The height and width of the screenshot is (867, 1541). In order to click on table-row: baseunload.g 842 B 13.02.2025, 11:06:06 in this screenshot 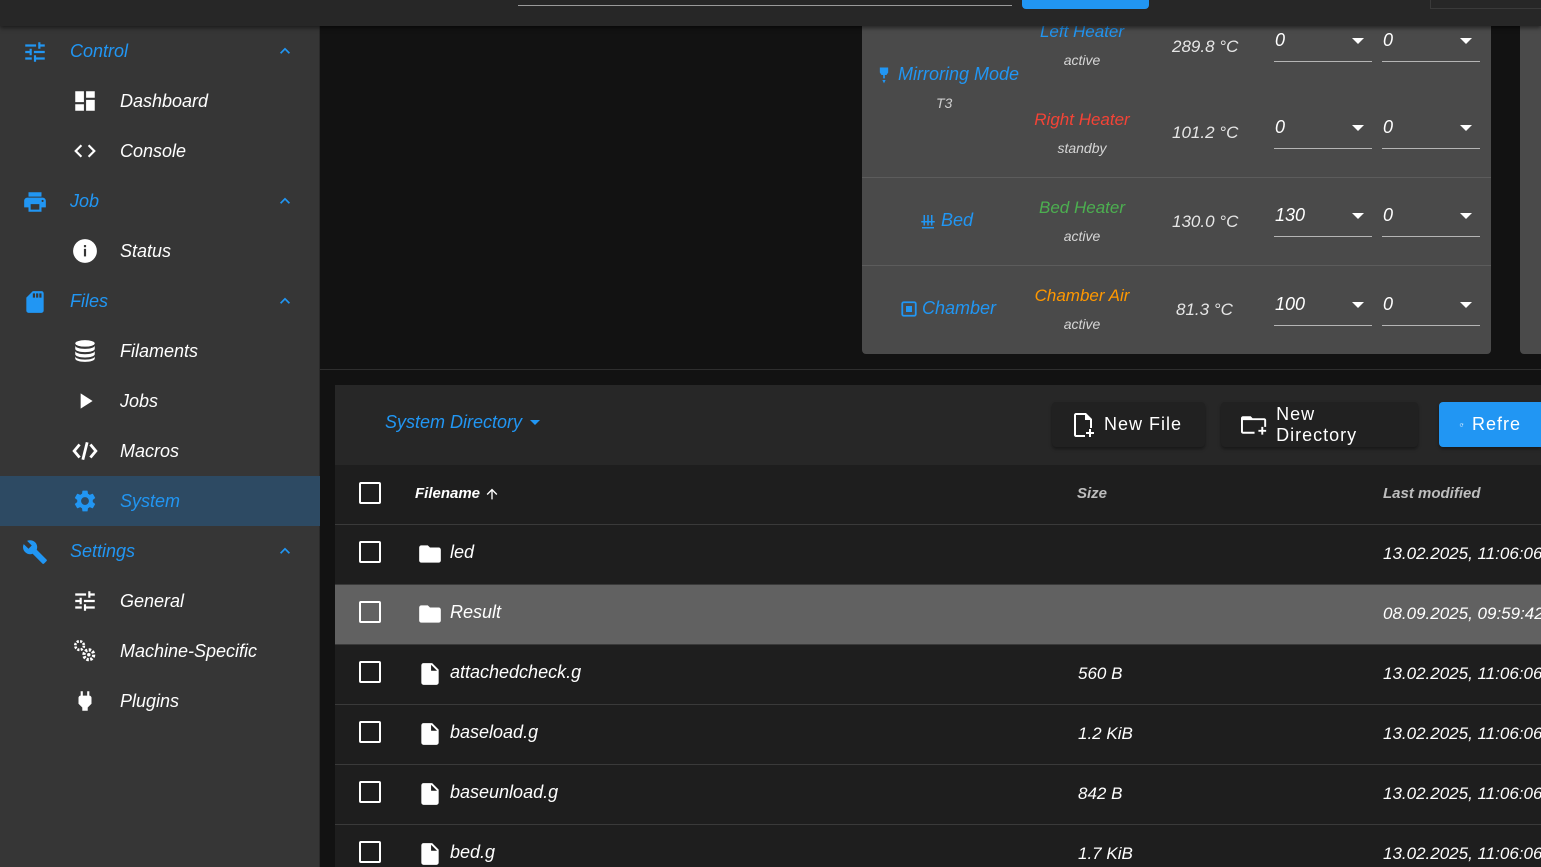, I will do `click(938, 795)`.